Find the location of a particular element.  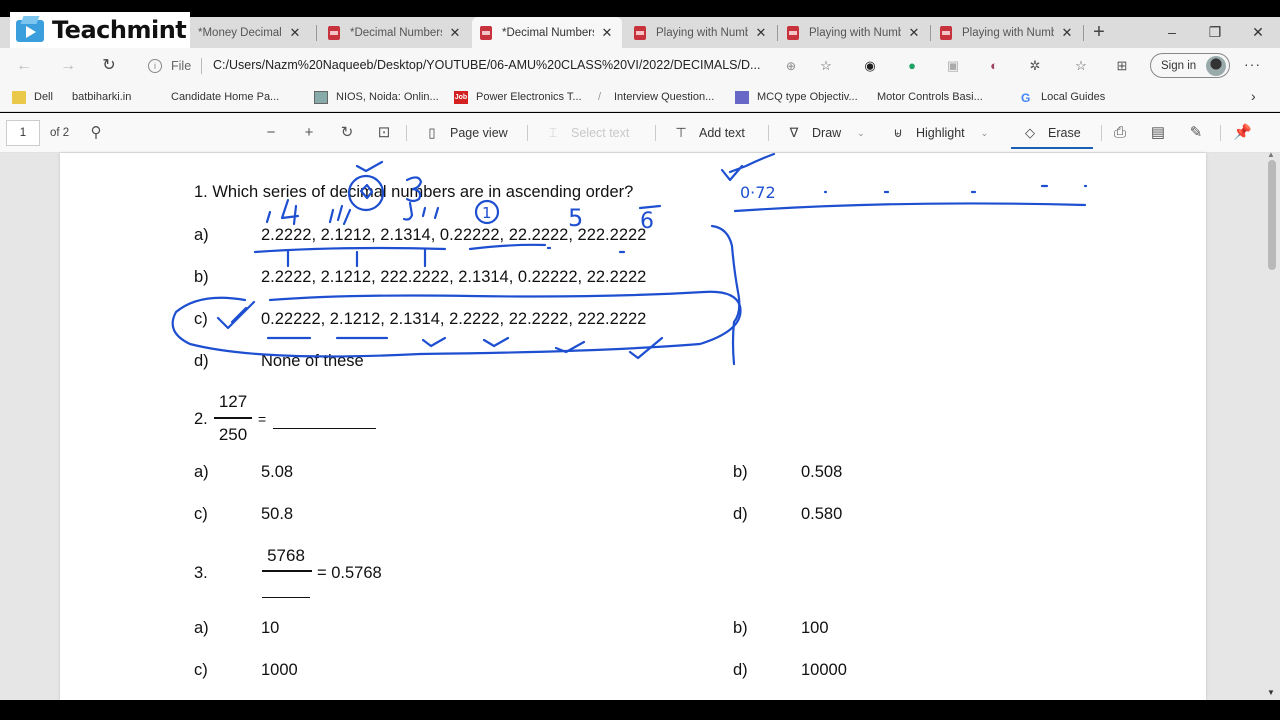

minimize-button: – is located at coordinates (1172, 32).